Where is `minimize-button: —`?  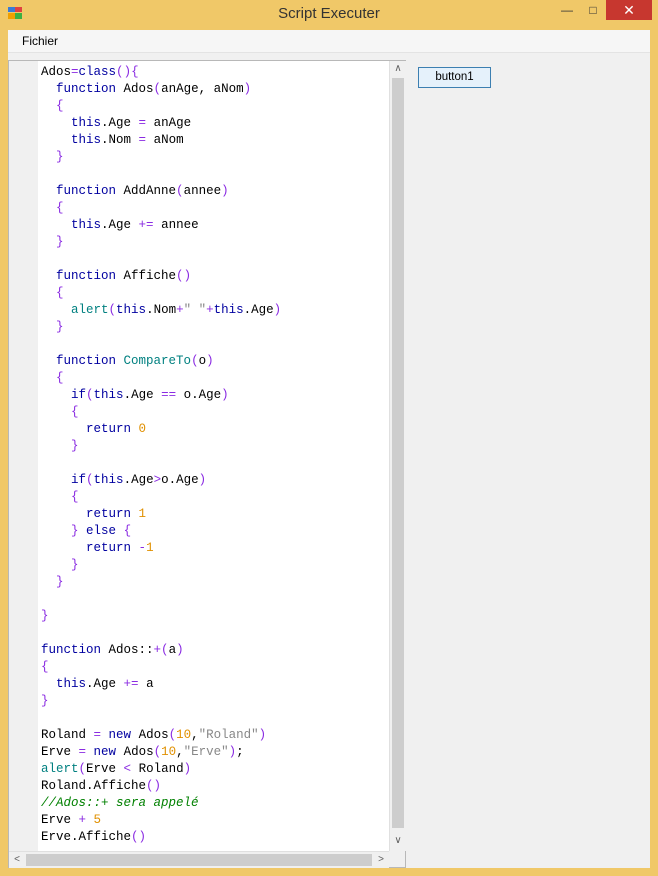
minimize-button: — is located at coordinates (567, 10).